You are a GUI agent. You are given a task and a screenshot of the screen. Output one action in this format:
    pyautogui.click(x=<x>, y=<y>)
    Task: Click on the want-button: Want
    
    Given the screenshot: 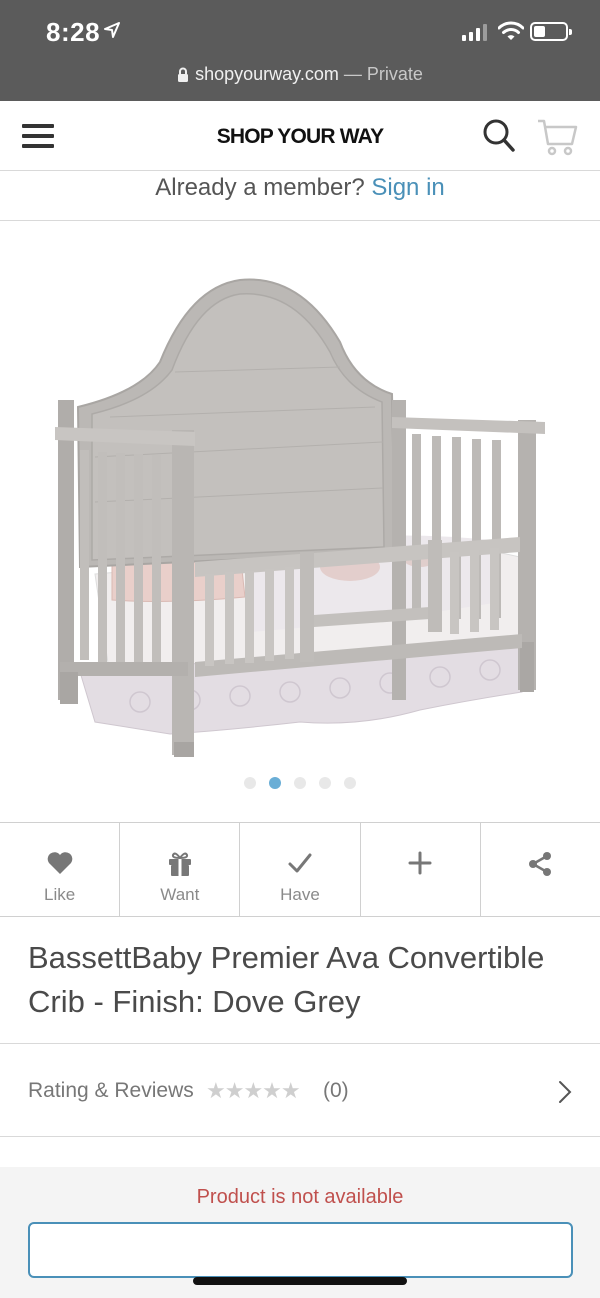 What is the action you would take?
    pyautogui.click(x=180, y=869)
    